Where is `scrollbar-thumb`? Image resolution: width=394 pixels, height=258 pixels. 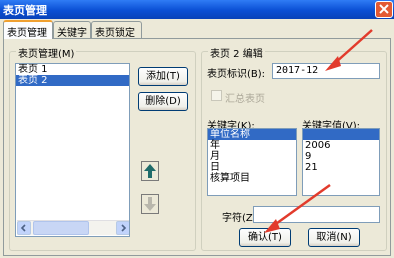
scrollbar-thumb is located at coordinates (61, 228).